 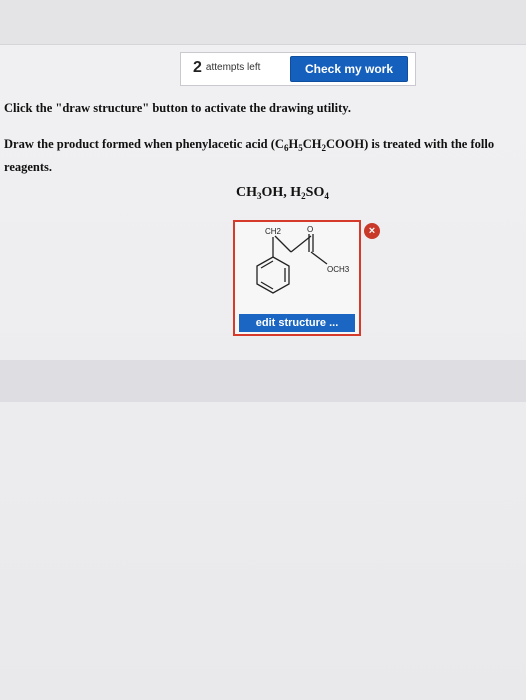 I want to click on benzene-ring, so click(x=273, y=275).